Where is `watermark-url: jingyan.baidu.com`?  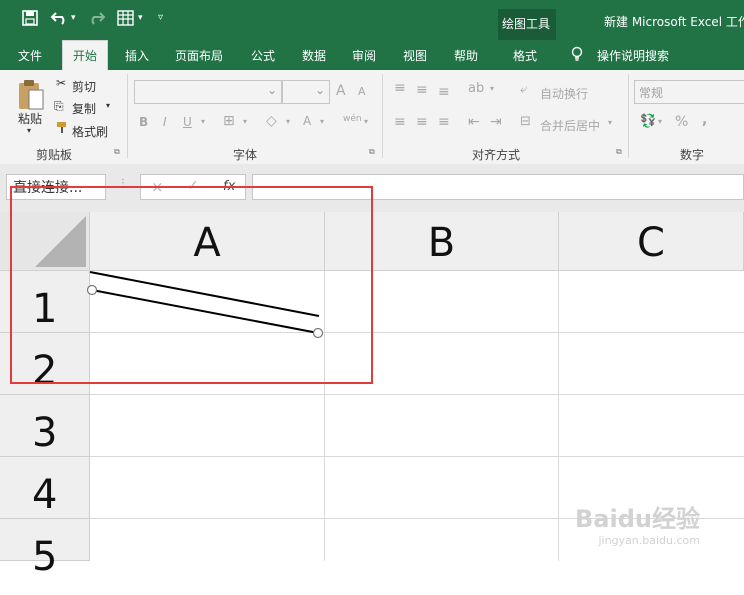 watermark-url: jingyan.baidu.com is located at coordinates (649, 540).